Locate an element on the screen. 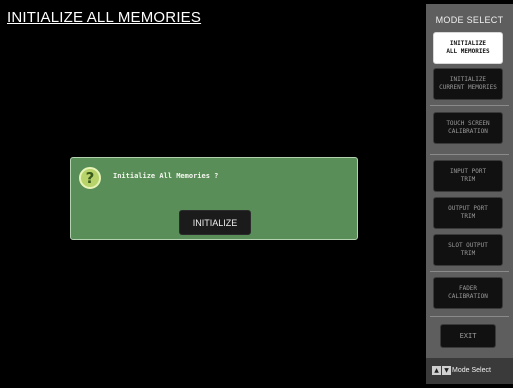 The image size is (513, 388). fader-calibration-button: FADER CALIBRATION is located at coordinates (468, 293).